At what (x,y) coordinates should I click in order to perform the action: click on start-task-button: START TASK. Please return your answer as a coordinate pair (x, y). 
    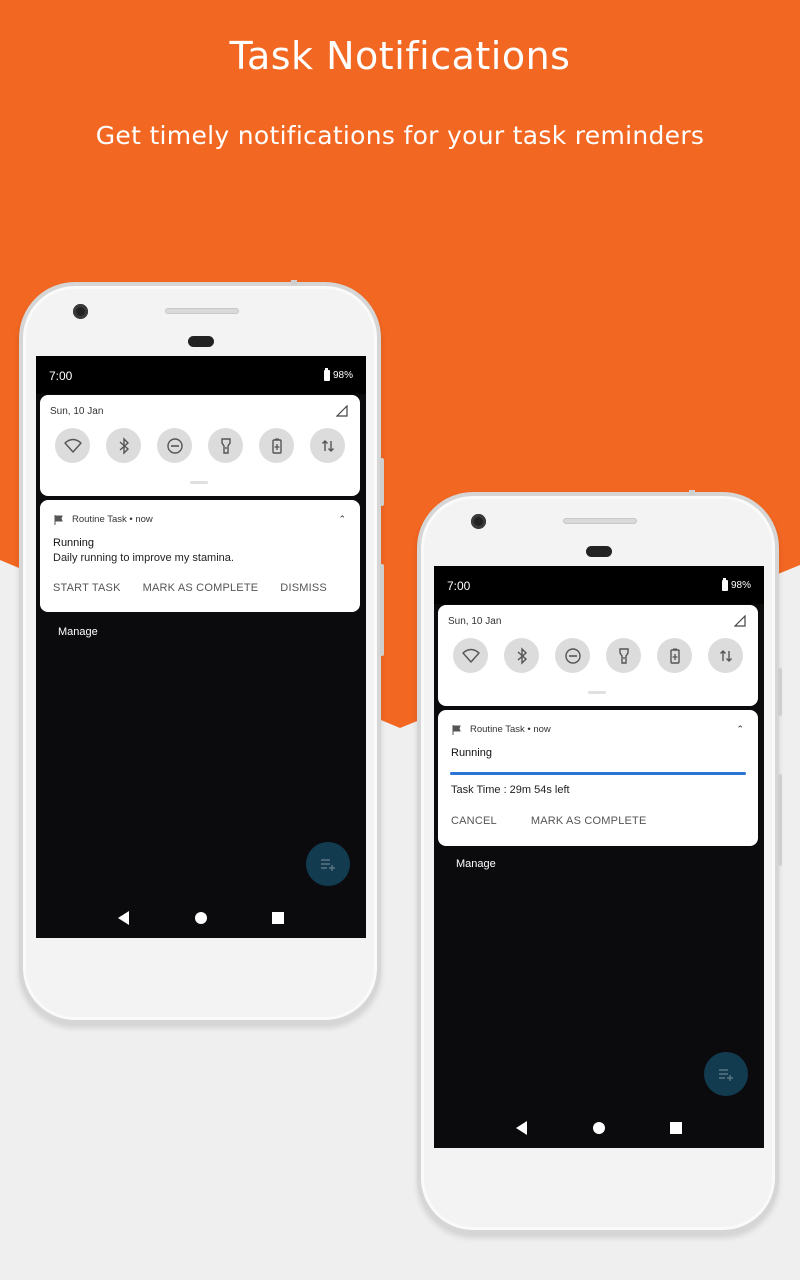
    Looking at the image, I should click on (87, 588).